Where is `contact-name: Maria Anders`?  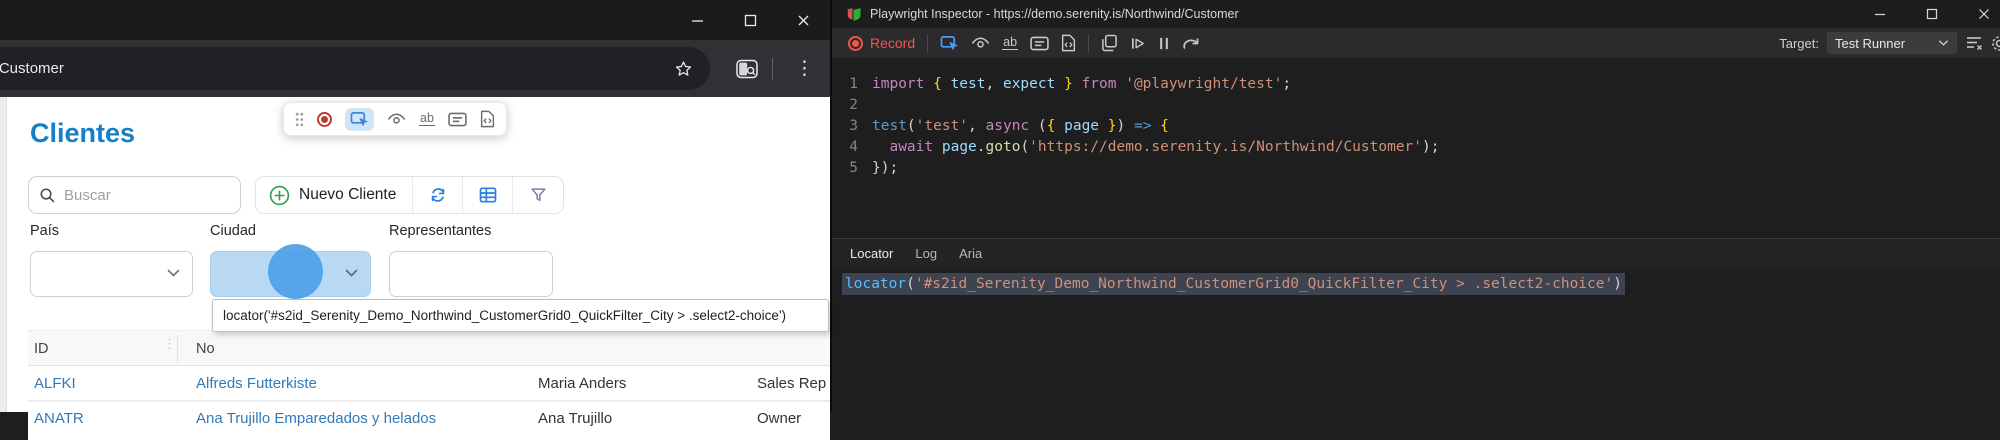
contact-name: Maria Anders is located at coordinates (582, 384).